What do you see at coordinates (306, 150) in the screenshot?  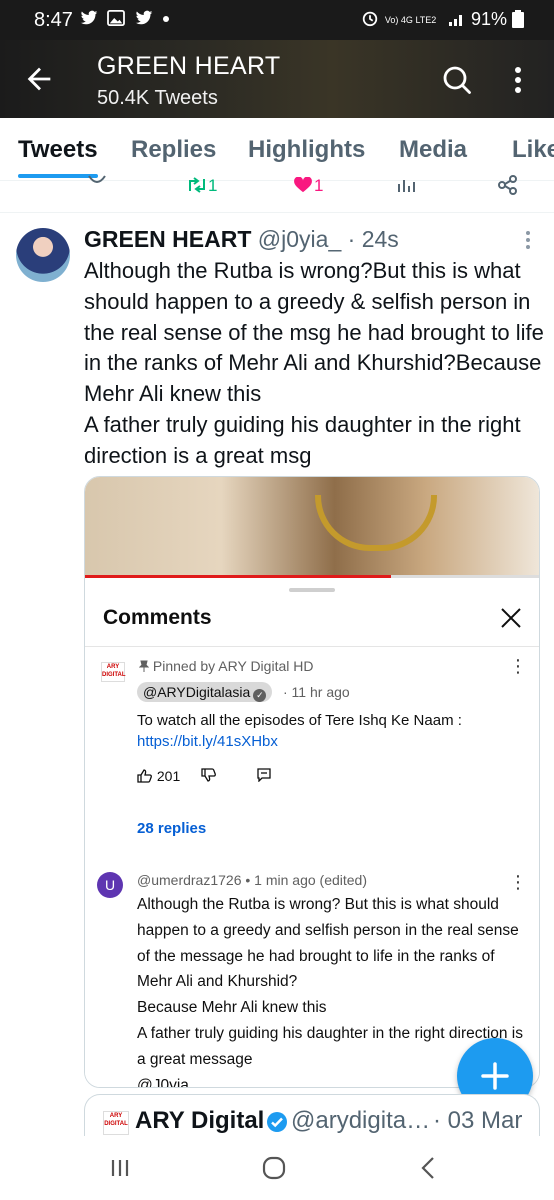 I see `tab-highlights: Highlights` at bounding box center [306, 150].